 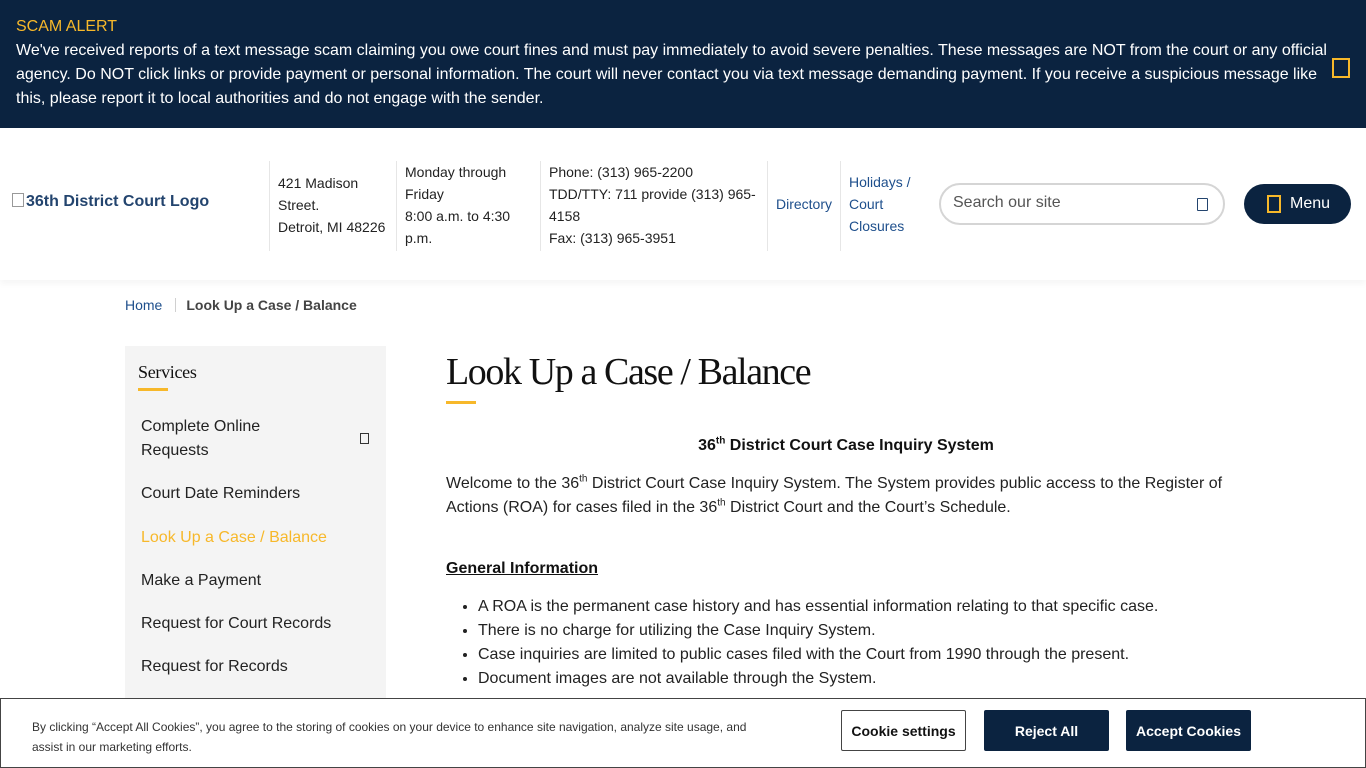 What do you see at coordinates (658, 172) in the screenshot?
I see `phone-number: Phone: (313) 965-2200` at bounding box center [658, 172].